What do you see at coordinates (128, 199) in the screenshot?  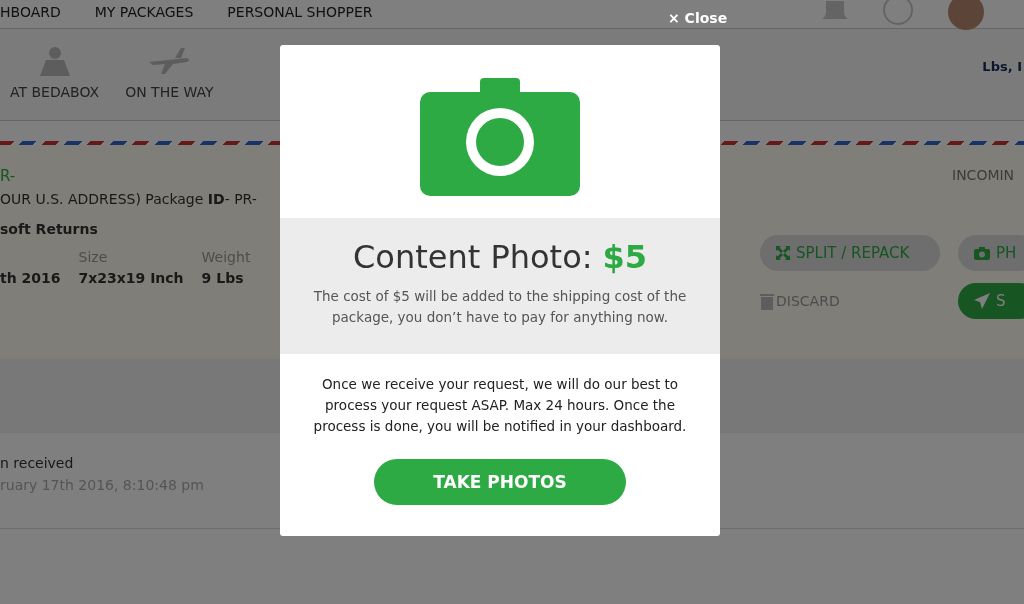 I see `address-line: OUR U.S. ADDRESS) Package ID- PR-` at bounding box center [128, 199].